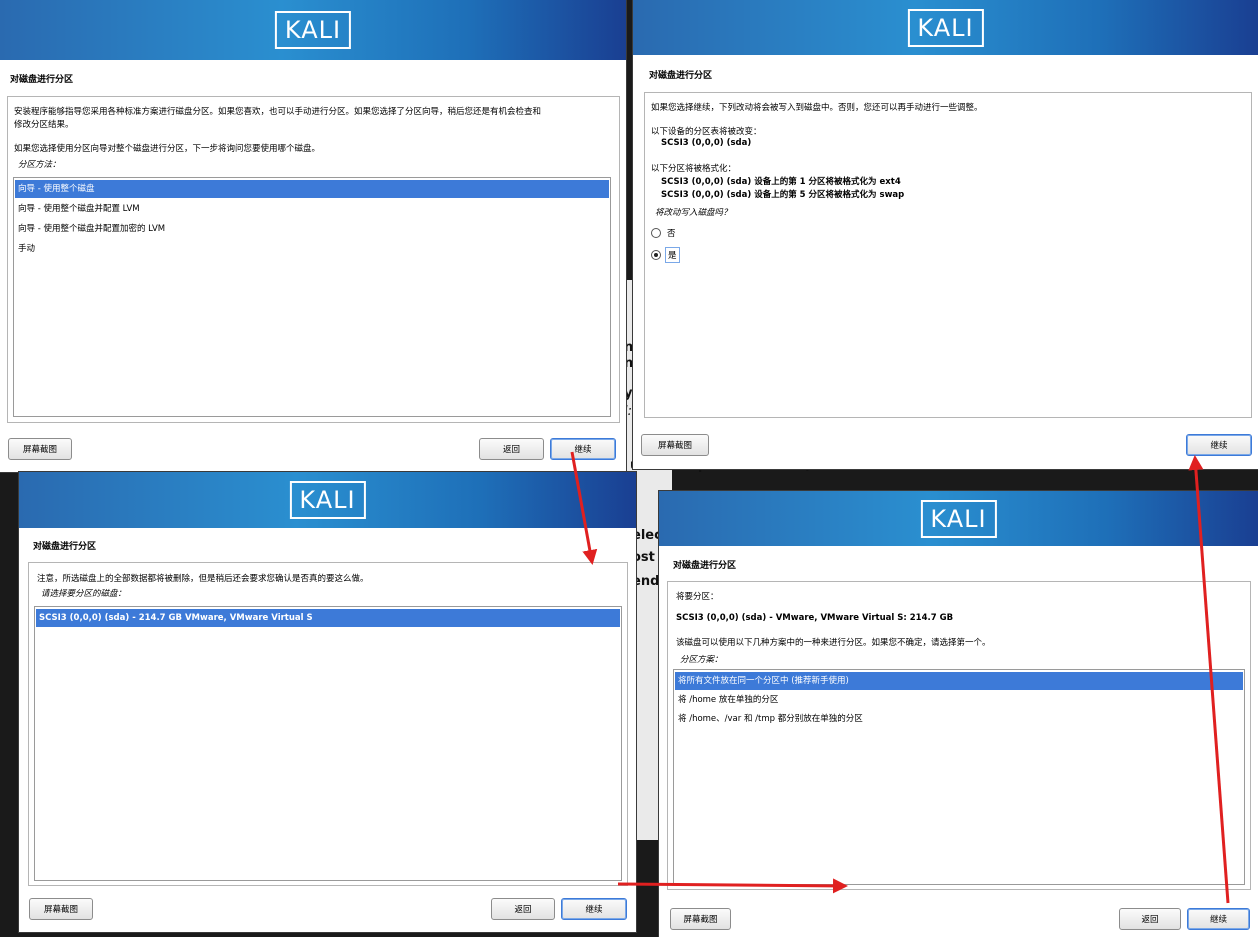 This screenshot has height=937, width=1258. Describe the element at coordinates (584, 508) in the screenshot. I see `arrow-to-disk-selection` at that location.